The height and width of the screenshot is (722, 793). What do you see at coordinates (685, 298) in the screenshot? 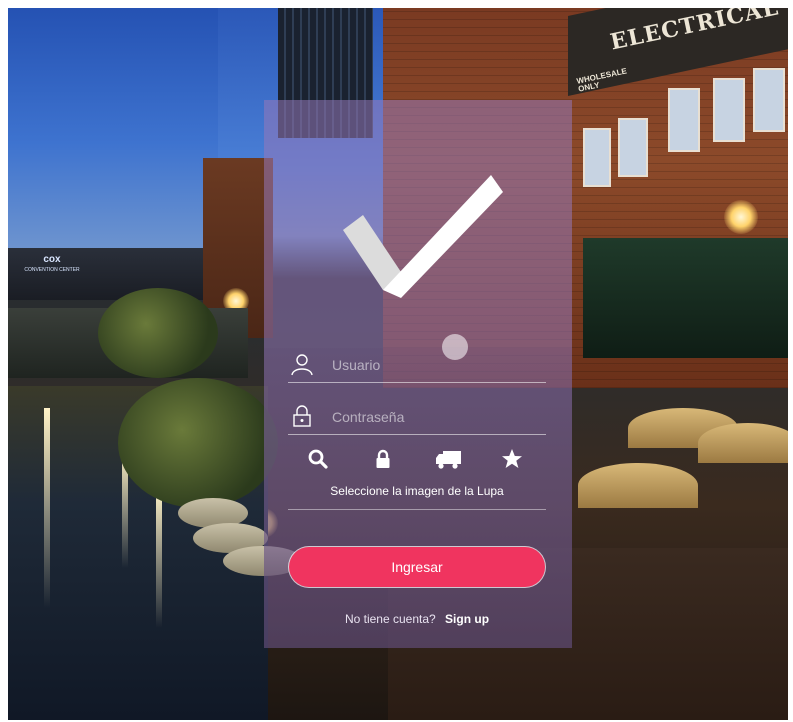
I see `shopfront` at bounding box center [685, 298].